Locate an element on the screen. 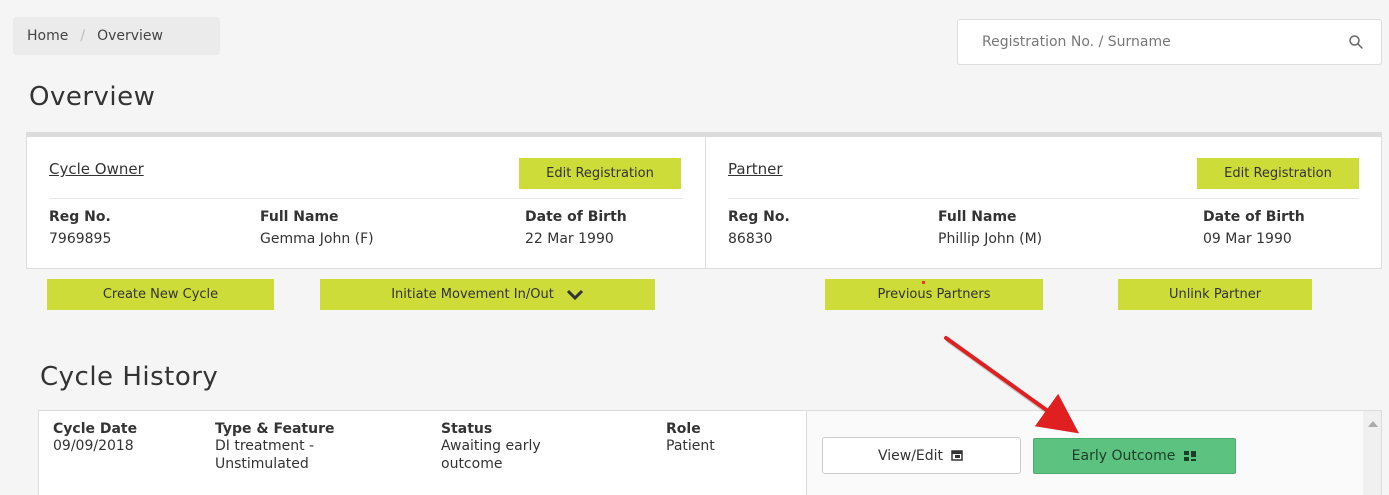 The width and height of the screenshot is (1389, 495). page-title: Overview is located at coordinates (92, 97).